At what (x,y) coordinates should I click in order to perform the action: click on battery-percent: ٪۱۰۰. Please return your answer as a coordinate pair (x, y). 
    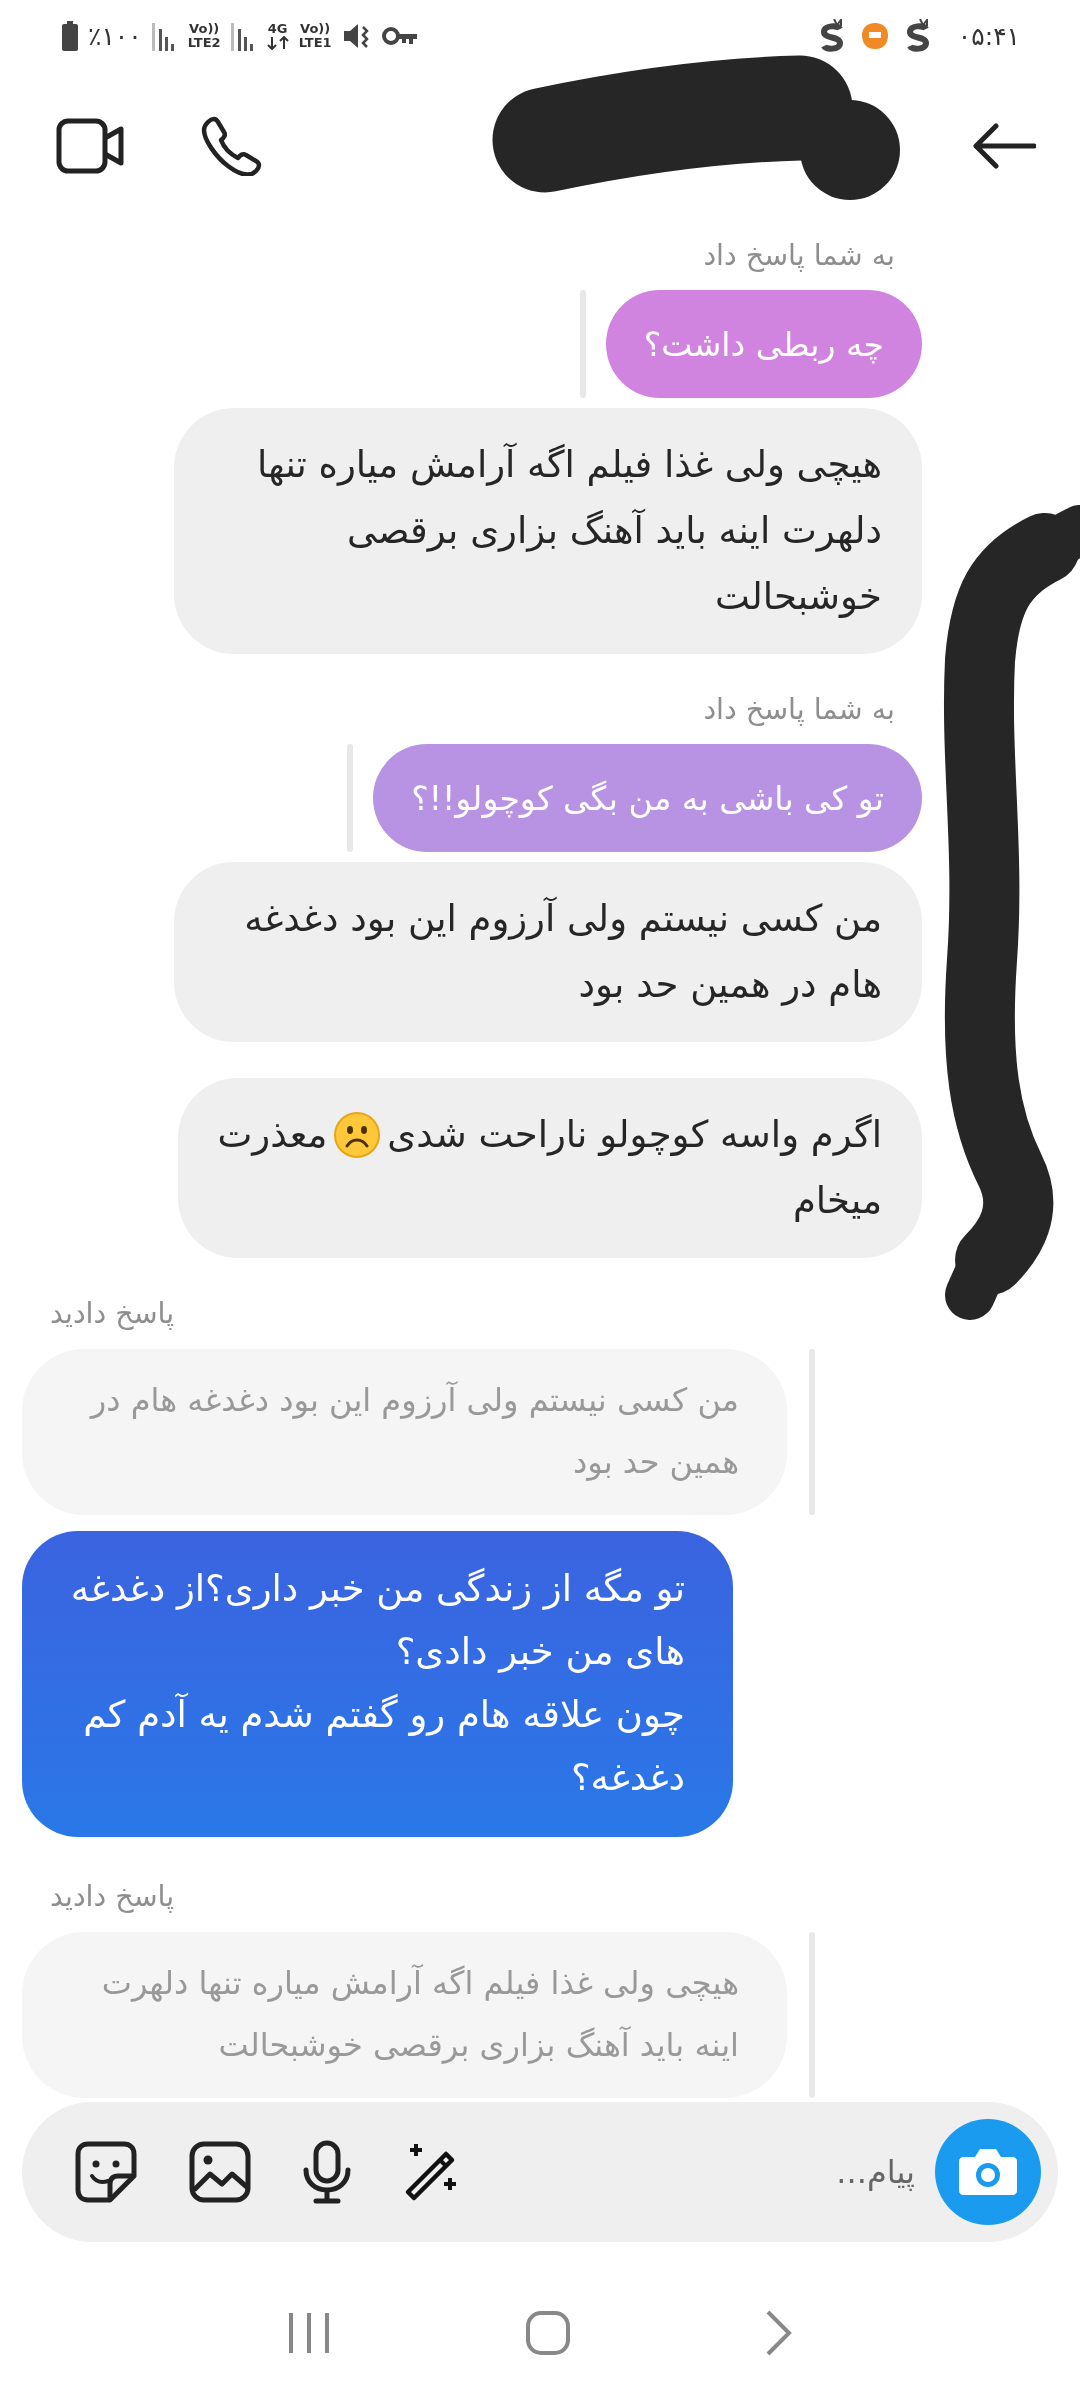
    Looking at the image, I should click on (115, 36).